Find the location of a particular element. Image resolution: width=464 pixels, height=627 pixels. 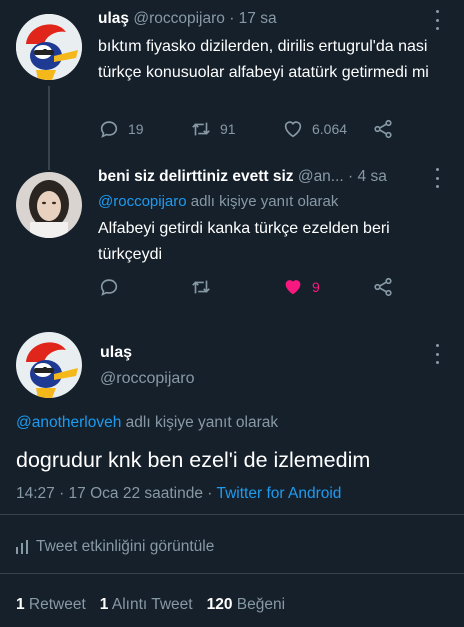

reply-to-handle: @anotherloveh is located at coordinates (68, 422).